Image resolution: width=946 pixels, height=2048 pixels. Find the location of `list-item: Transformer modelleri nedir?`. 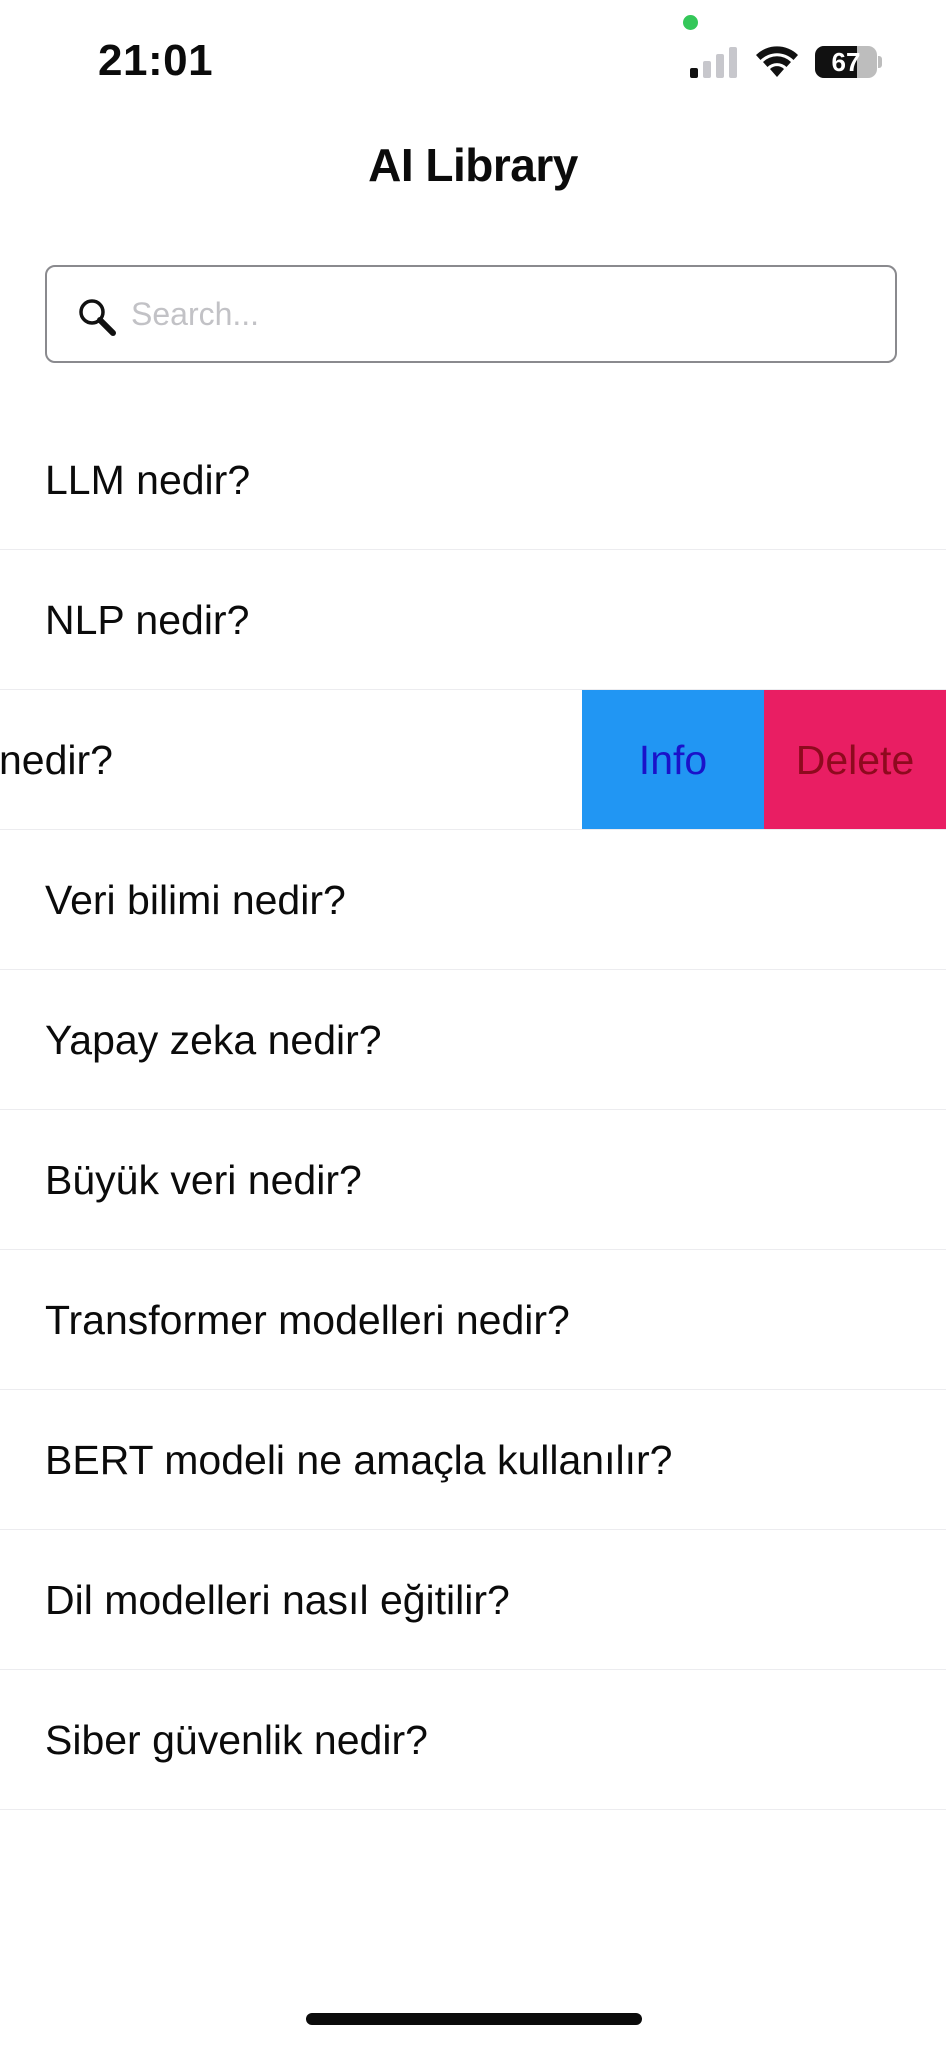

list-item: Transformer modelleri nedir? is located at coordinates (473, 1320).